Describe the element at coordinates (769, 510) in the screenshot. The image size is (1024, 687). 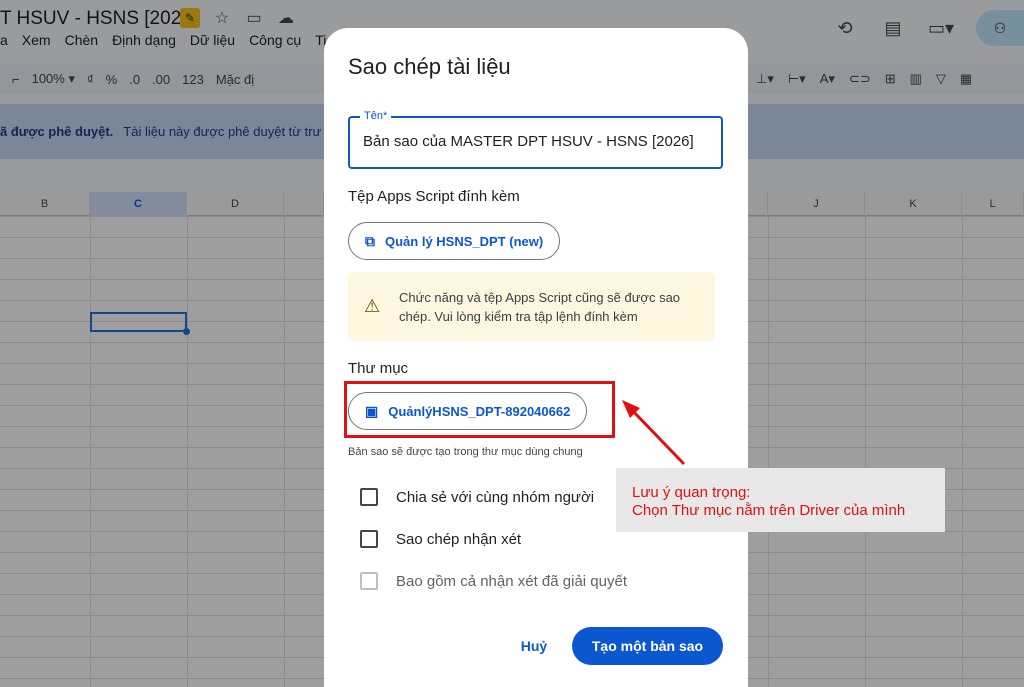
I see `annotation-line-2: Chọn Thư mục nằm trên Driver của mình` at that location.